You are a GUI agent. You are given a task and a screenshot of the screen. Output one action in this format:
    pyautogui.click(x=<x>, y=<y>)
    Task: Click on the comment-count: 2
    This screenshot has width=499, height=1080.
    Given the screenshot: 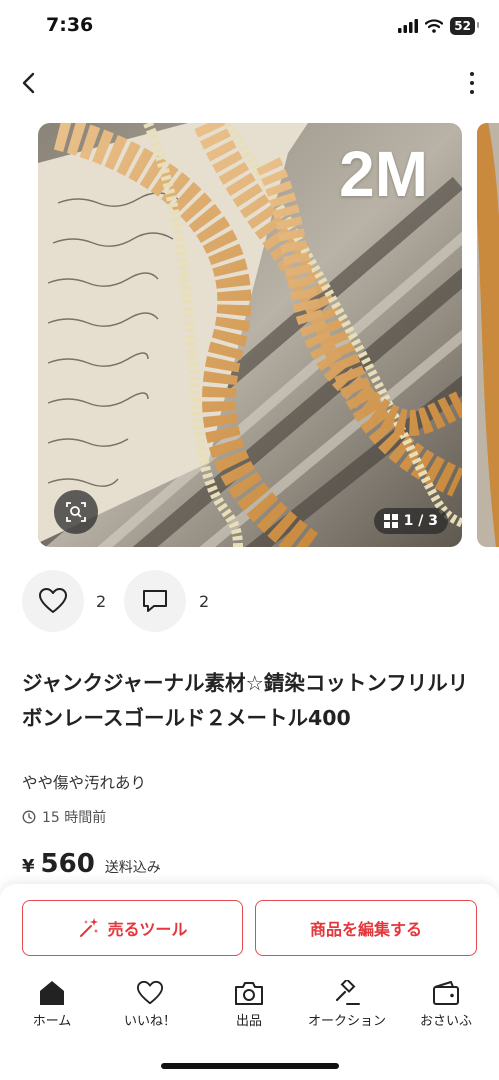 What is the action you would take?
    pyautogui.click(x=204, y=601)
    